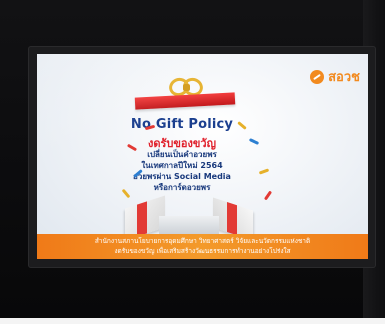 This screenshot has width=385, height=324. I want to click on gift-box-front, so click(189, 226).